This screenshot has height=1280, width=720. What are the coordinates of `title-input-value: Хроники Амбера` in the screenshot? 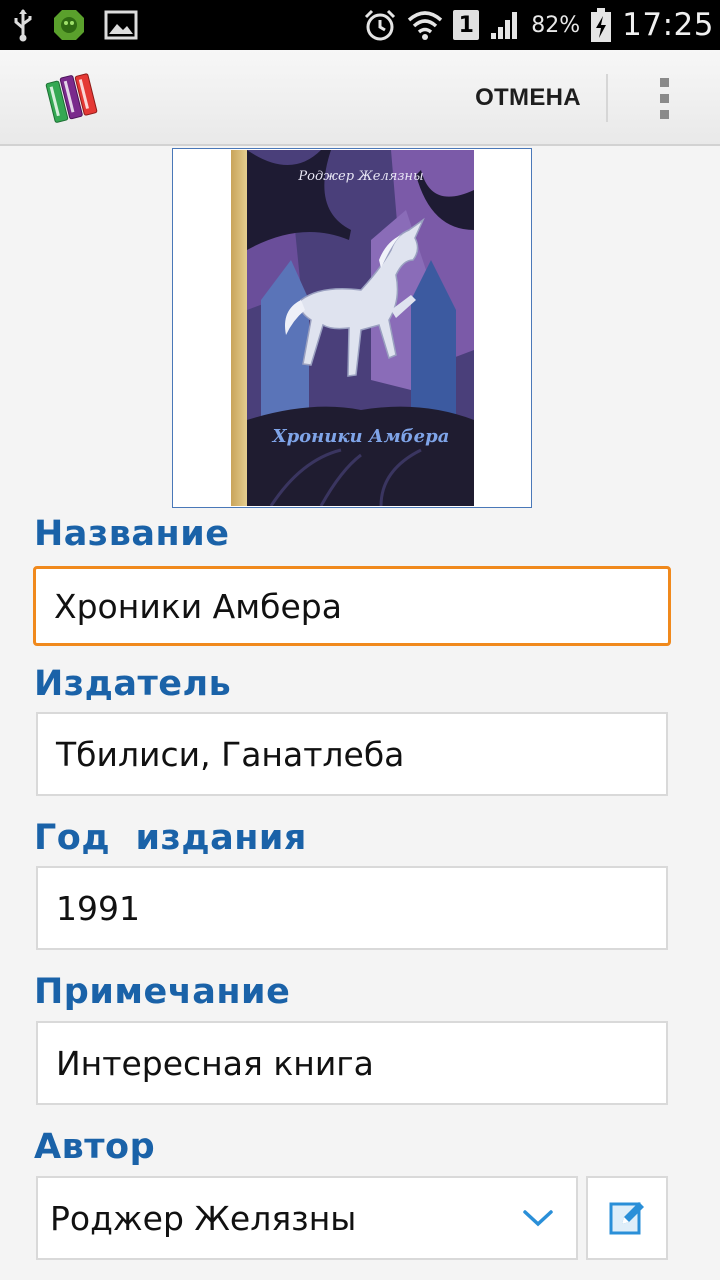 It's located at (198, 606).